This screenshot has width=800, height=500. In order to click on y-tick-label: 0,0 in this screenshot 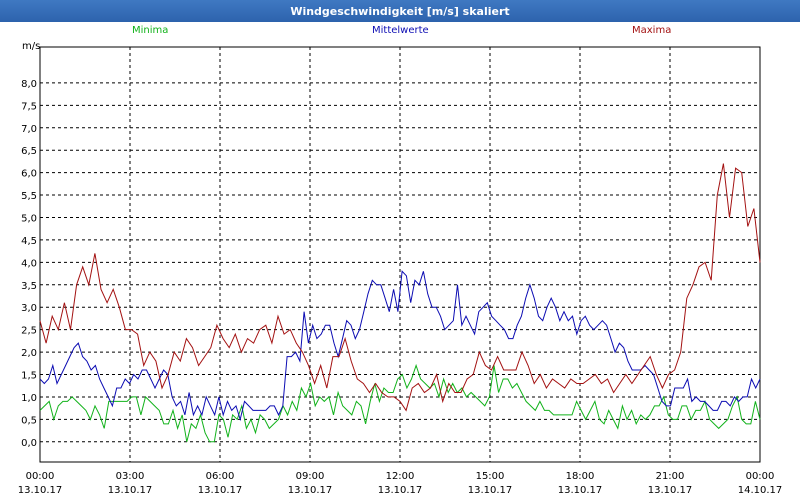, I will do `click(29, 443)`.